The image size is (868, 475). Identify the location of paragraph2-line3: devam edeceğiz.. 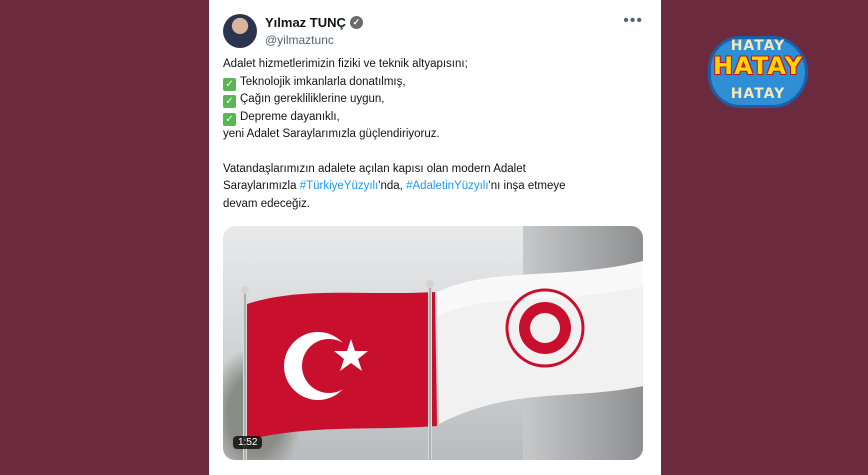
(266, 203).